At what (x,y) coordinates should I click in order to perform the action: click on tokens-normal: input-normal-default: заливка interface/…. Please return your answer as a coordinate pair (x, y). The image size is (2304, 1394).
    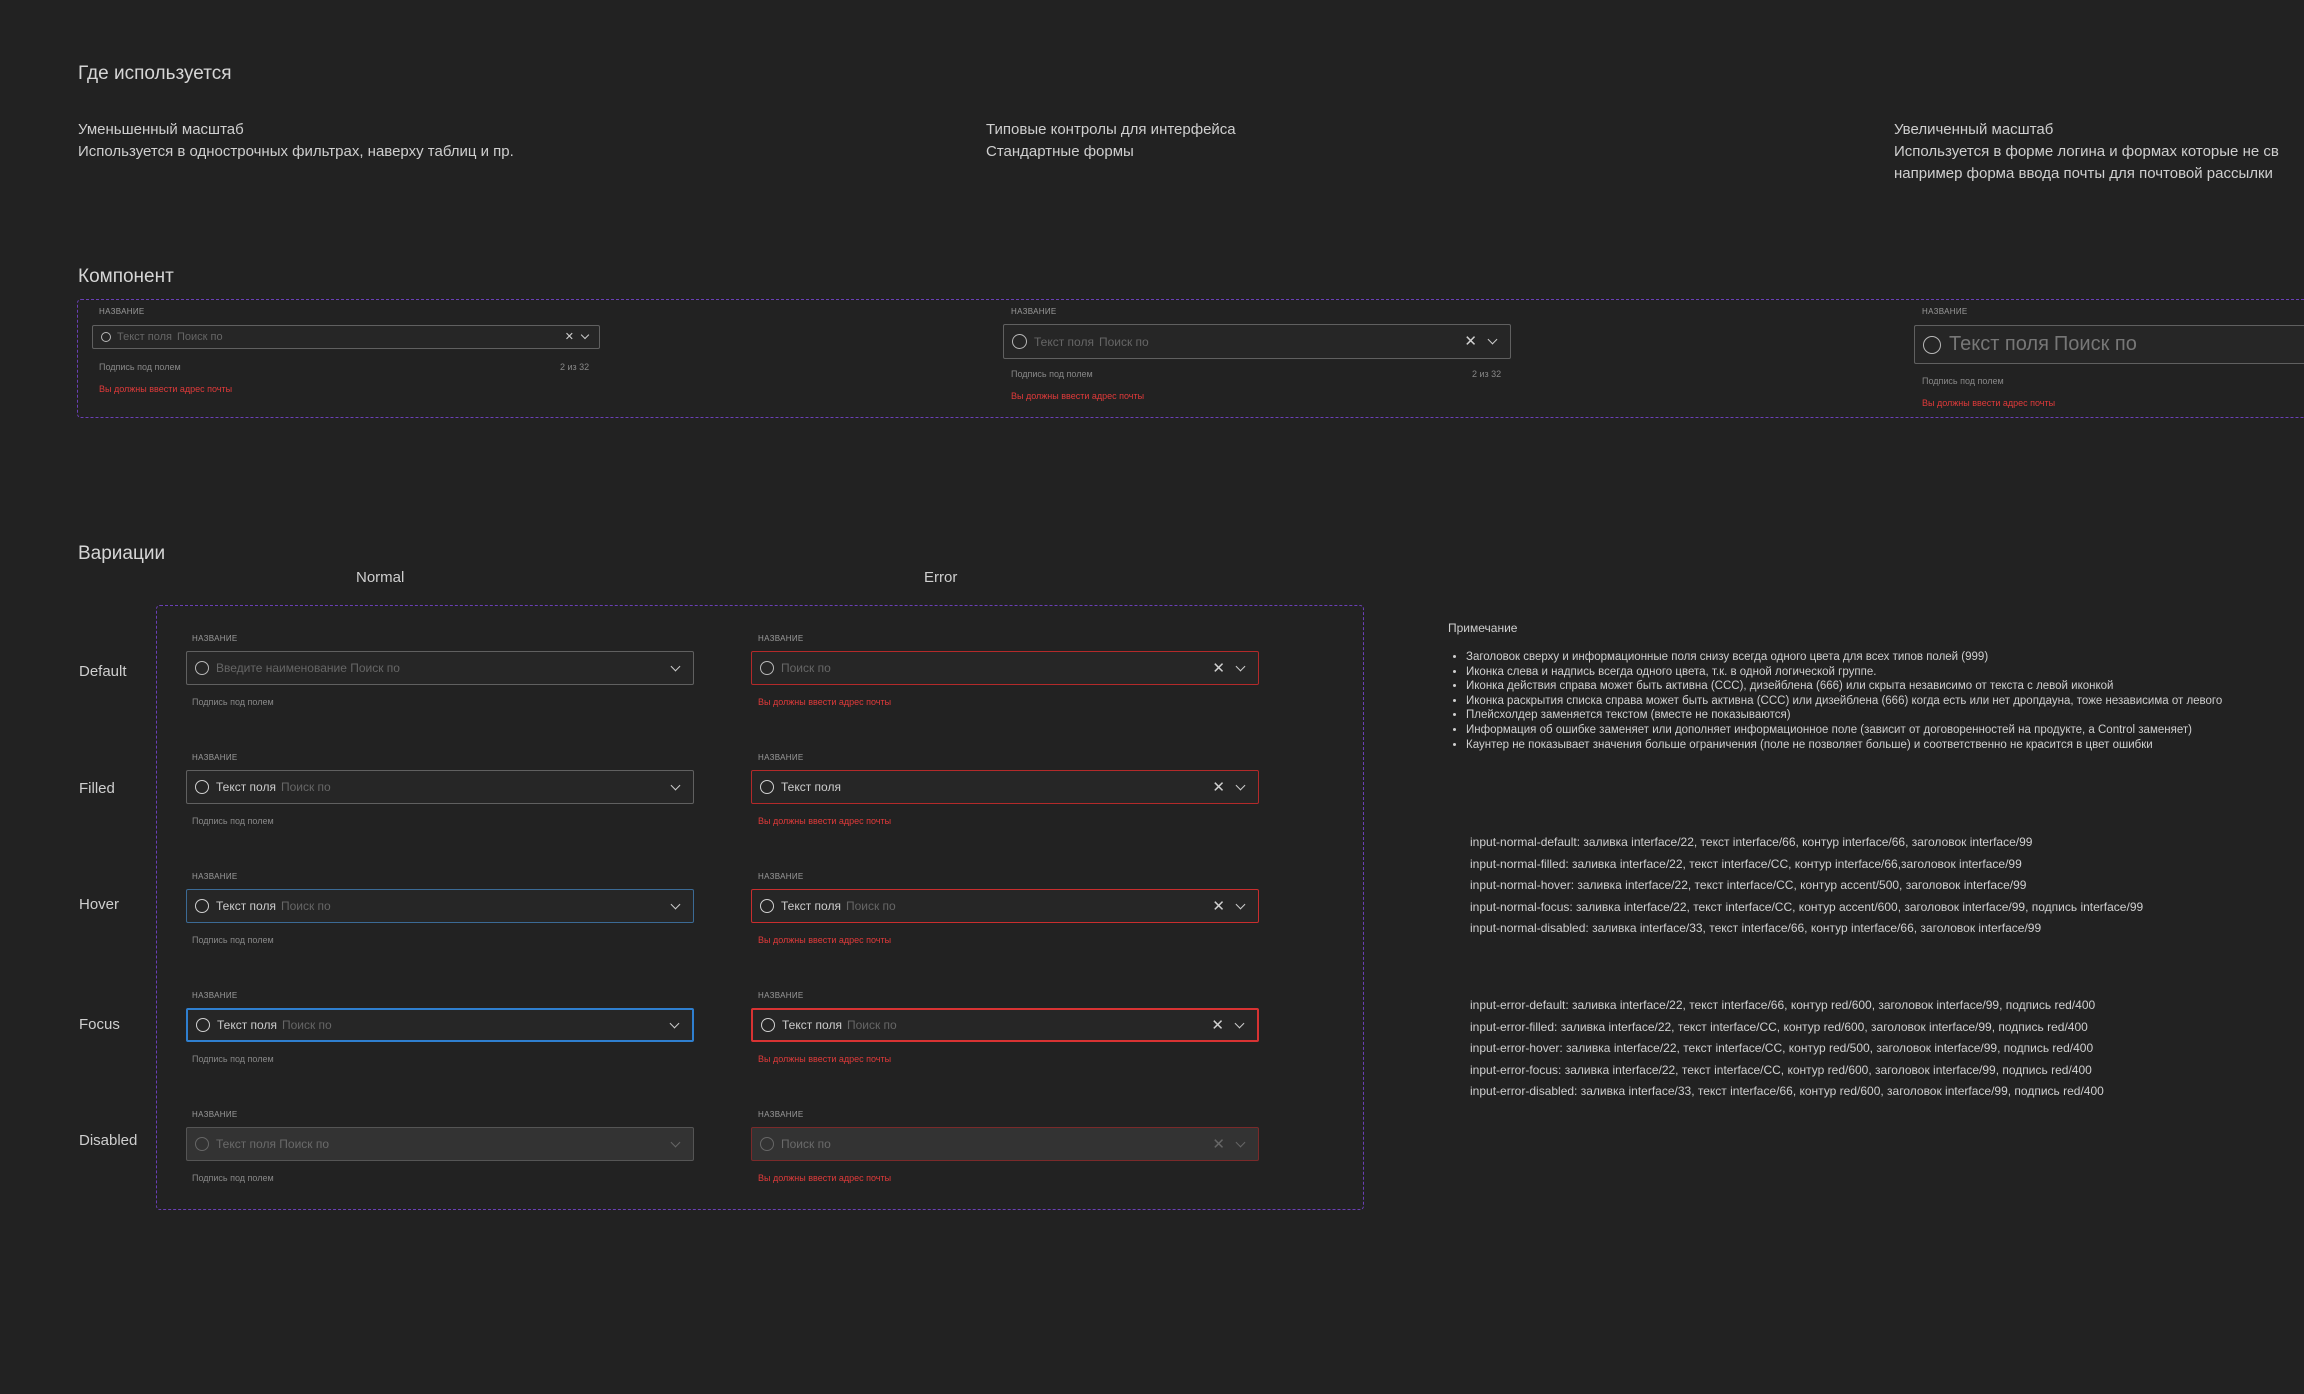
    Looking at the image, I should click on (1806, 886).